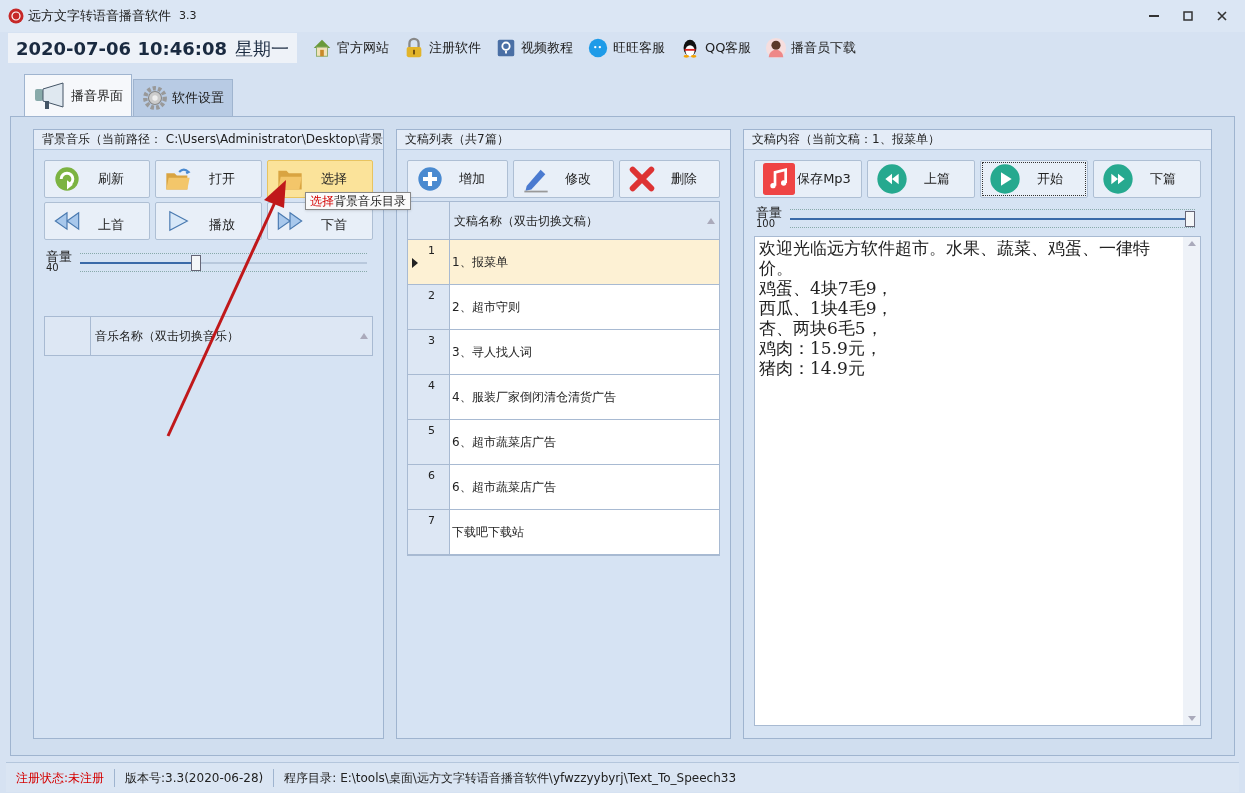 This screenshot has width=1245, height=793. Describe the element at coordinates (50, 95) in the screenshot. I see `megaphone-icon` at that location.